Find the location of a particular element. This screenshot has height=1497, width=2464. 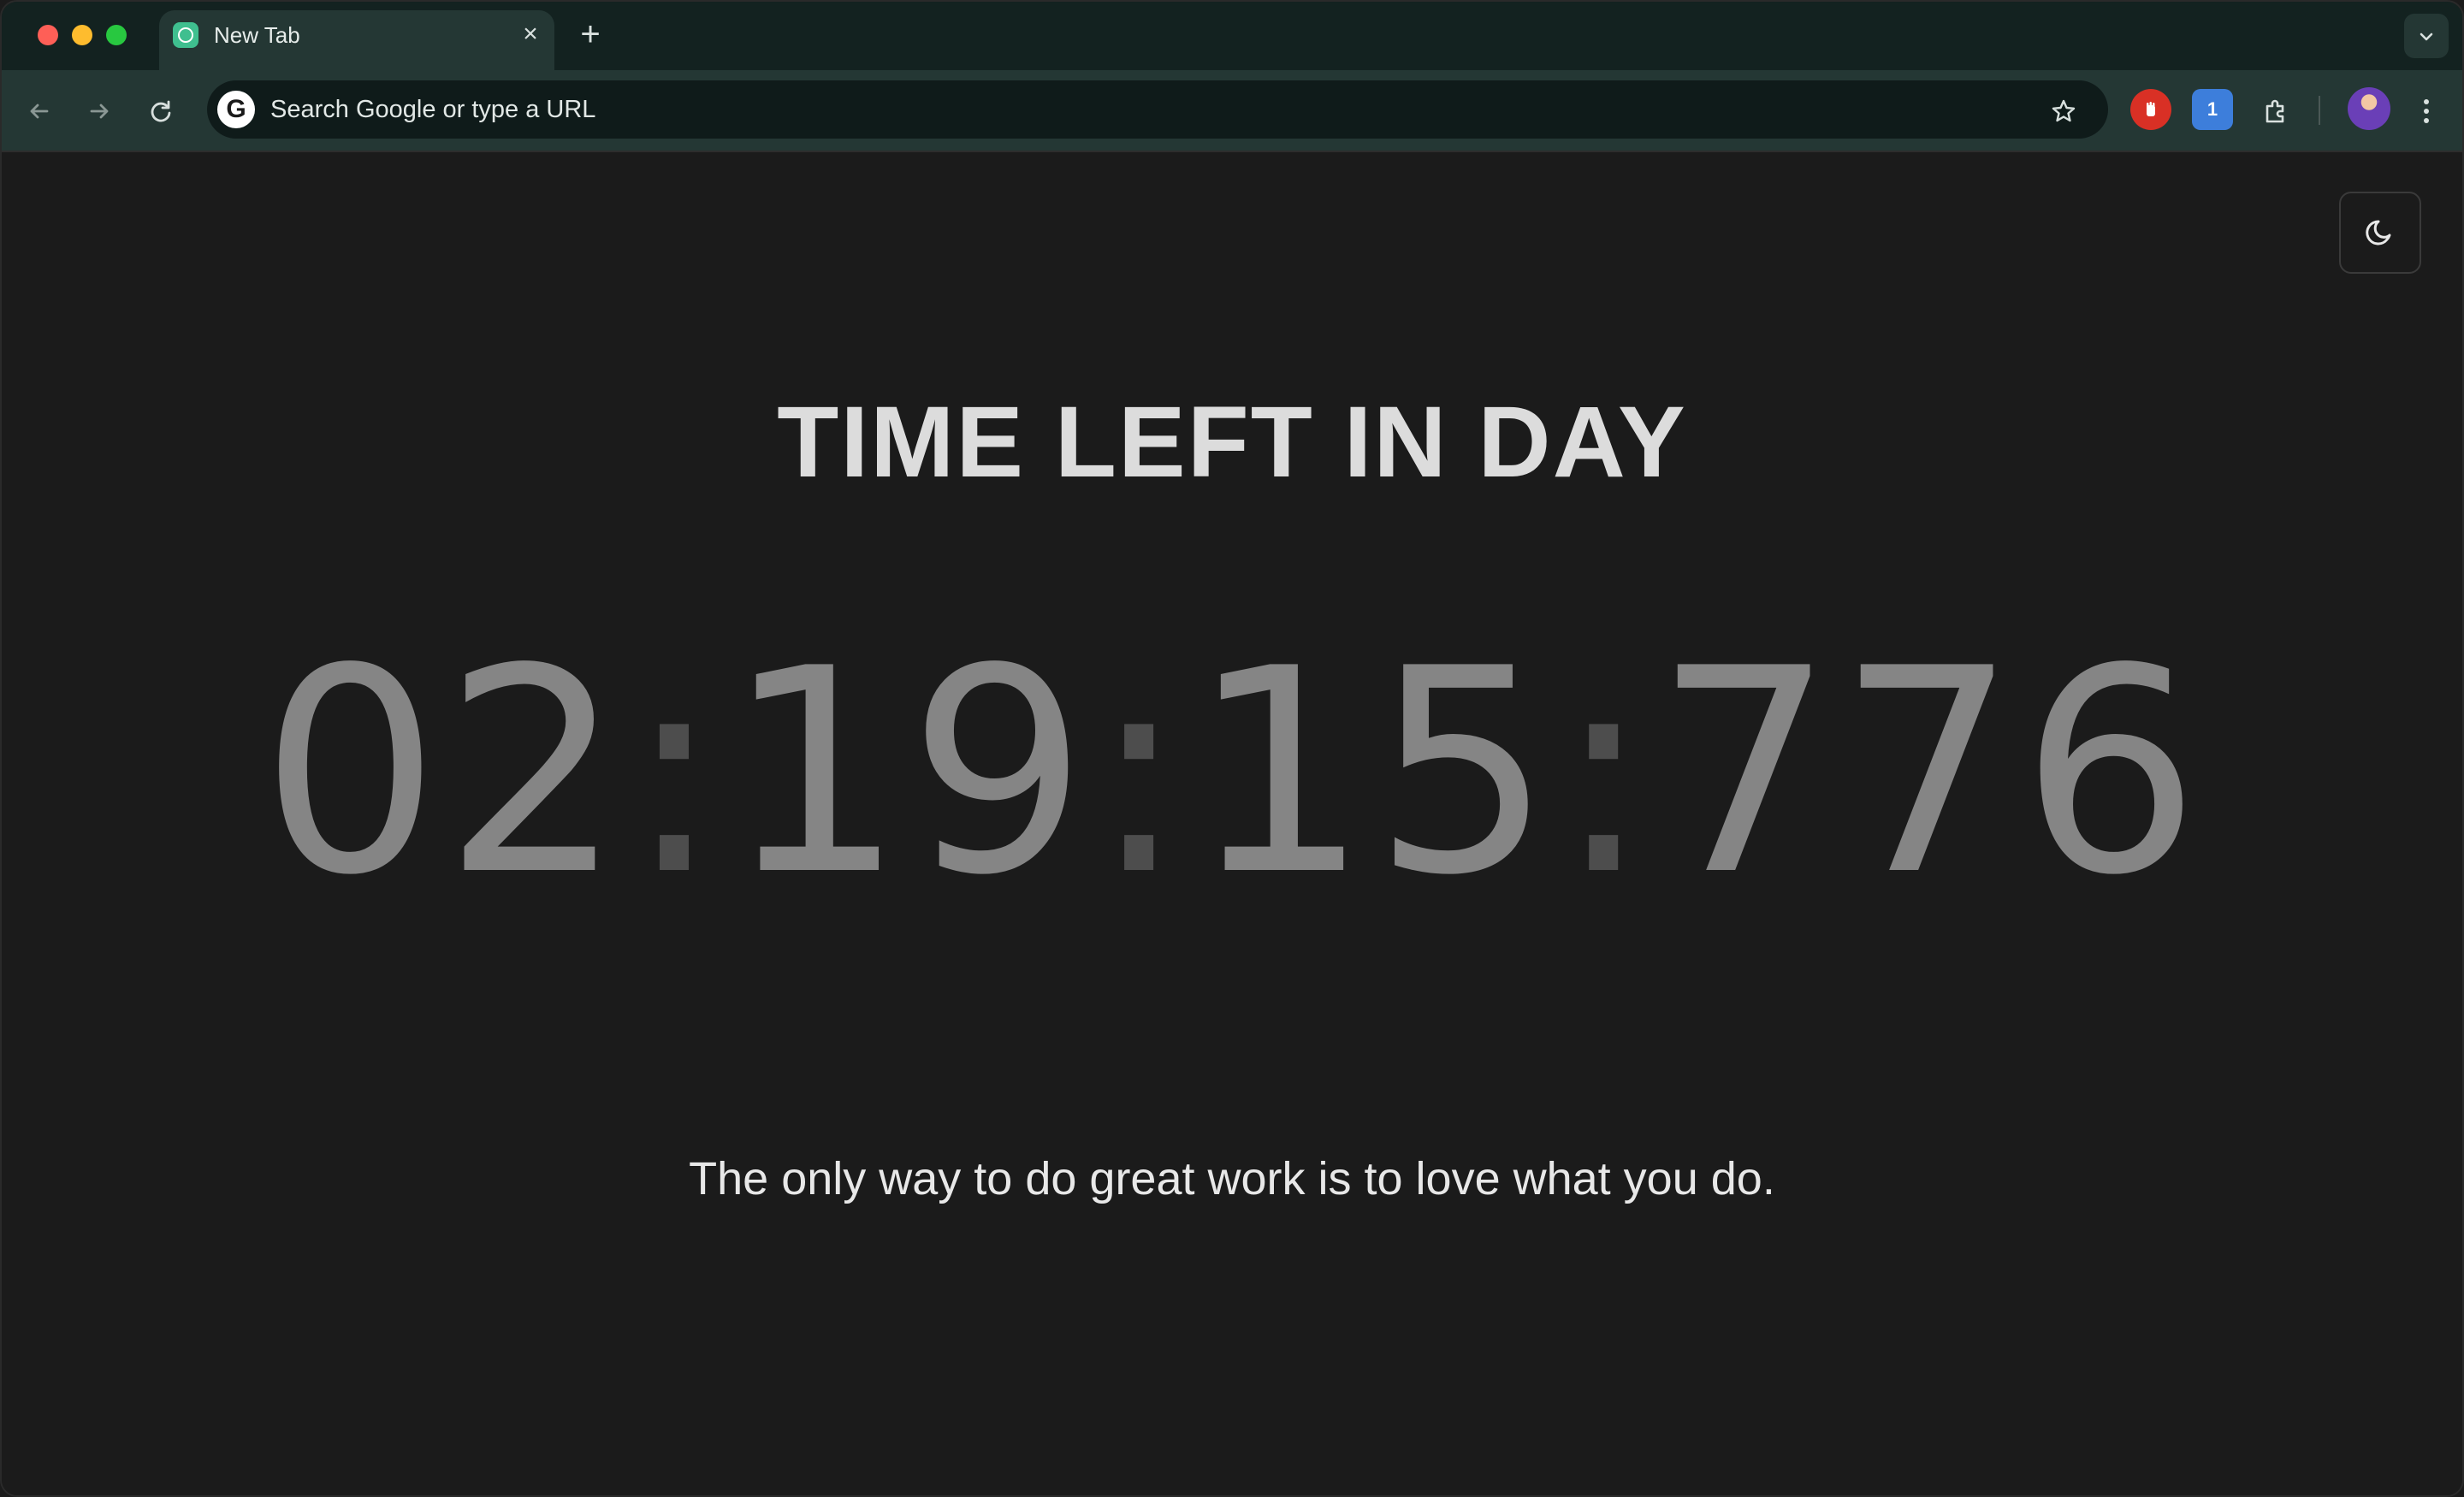

bookmark-star-button is located at coordinates (2063, 109).